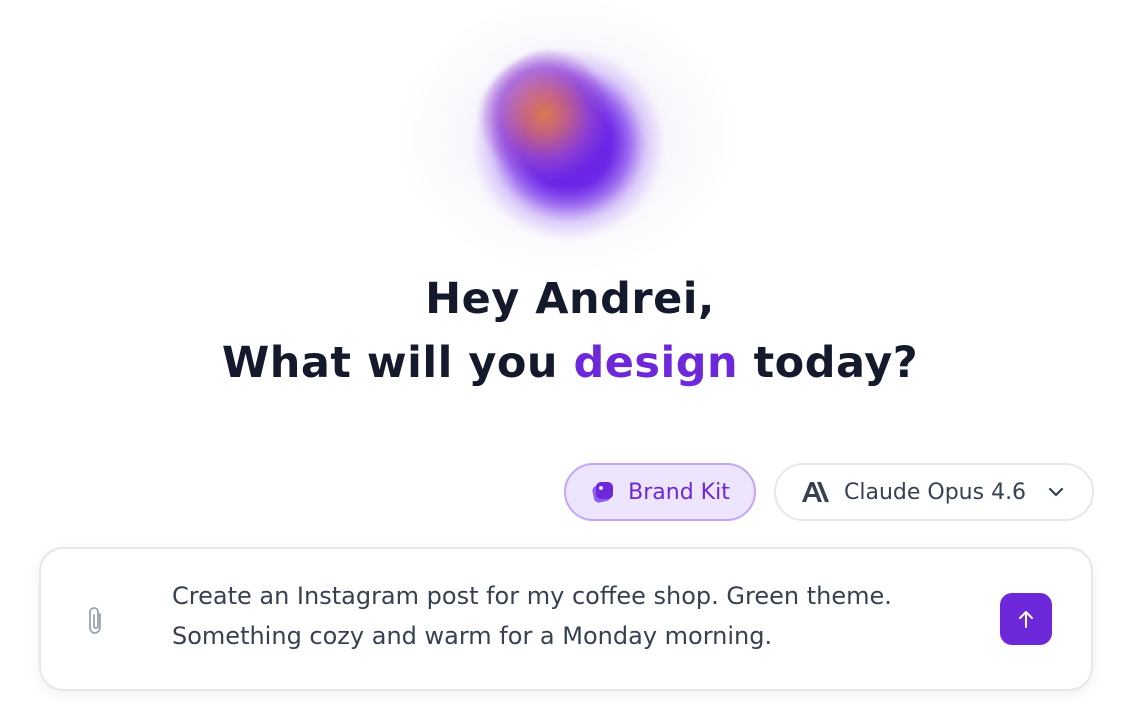 This screenshot has height=718, width=1140. Describe the element at coordinates (1056, 492) in the screenshot. I see `chevron-down-icon` at that location.